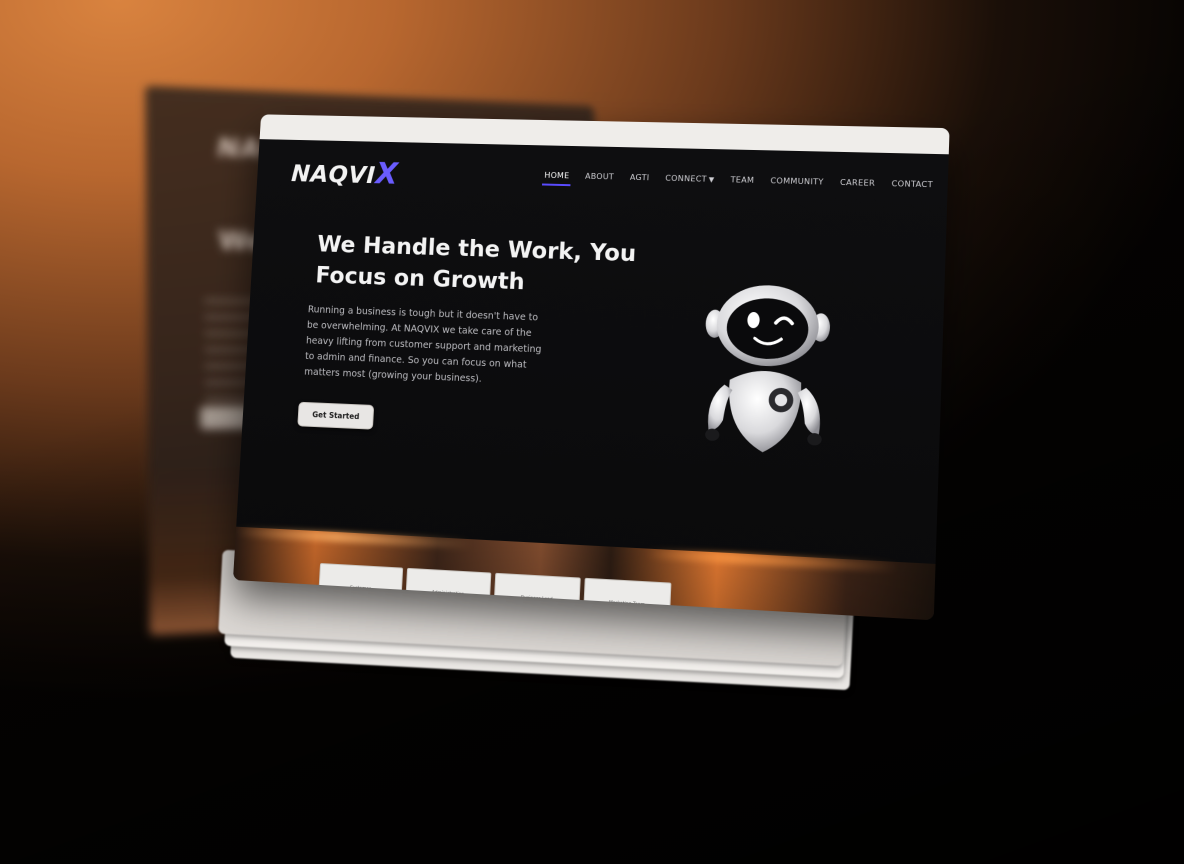 The width and height of the screenshot is (1184, 864). Describe the element at coordinates (857, 185) in the screenshot. I see `nav-item-career: CAREER` at that location.